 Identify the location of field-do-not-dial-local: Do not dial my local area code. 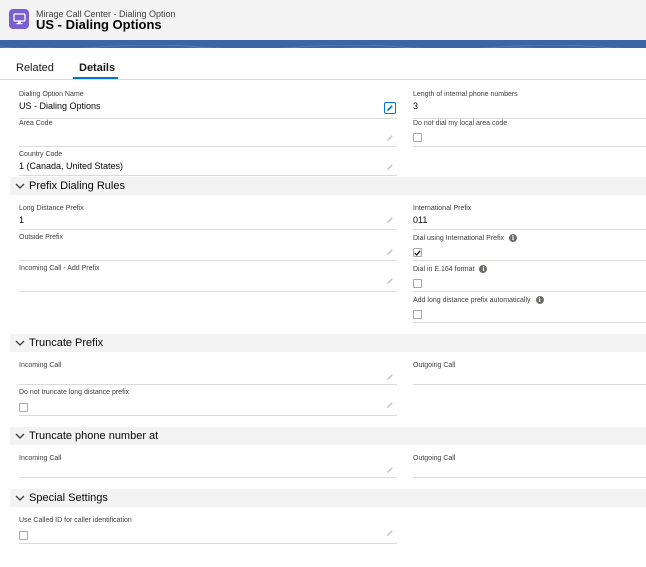
(529, 133).